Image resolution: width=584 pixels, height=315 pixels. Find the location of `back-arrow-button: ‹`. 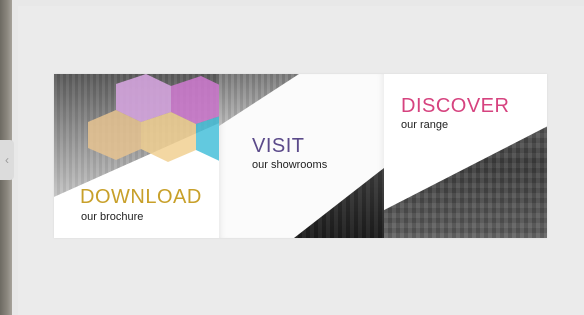

back-arrow-button: ‹ is located at coordinates (7, 160).